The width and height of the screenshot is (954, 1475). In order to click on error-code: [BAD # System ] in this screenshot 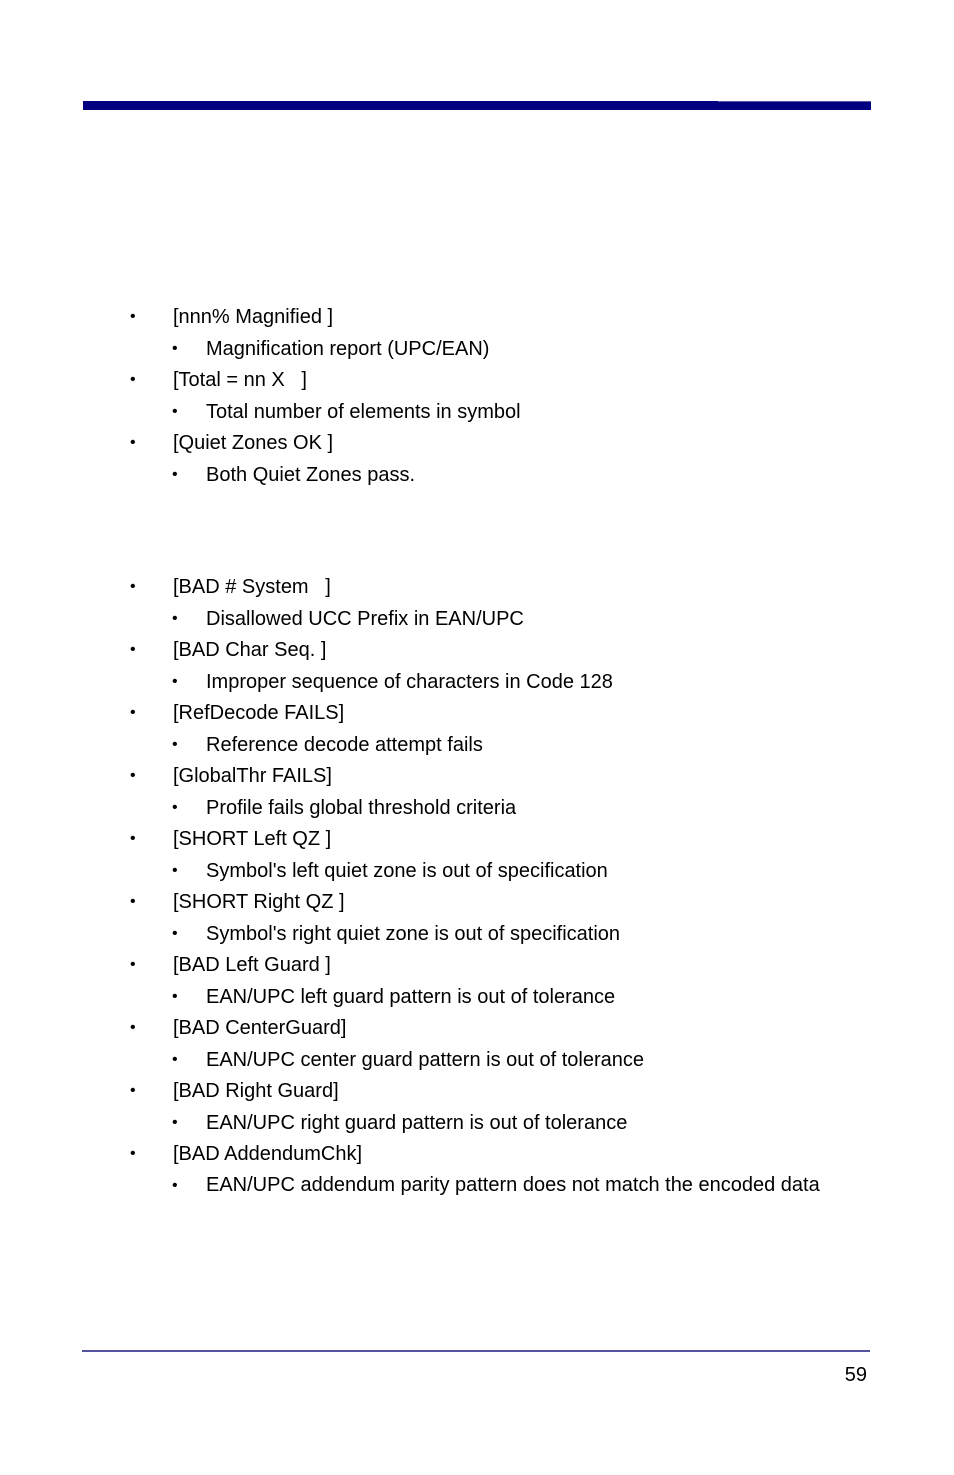, I will do `click(252, 587)`.